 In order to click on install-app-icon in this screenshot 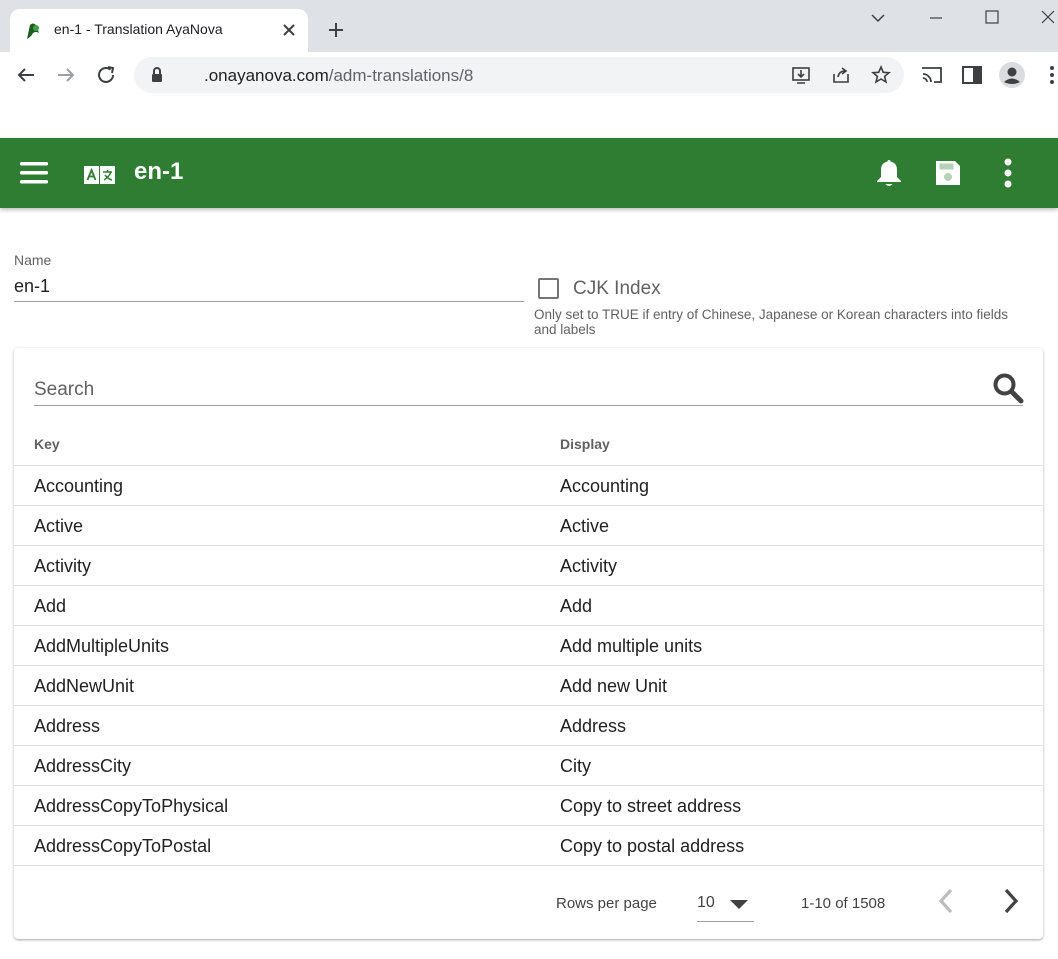, I will do `click(801, 75)`.